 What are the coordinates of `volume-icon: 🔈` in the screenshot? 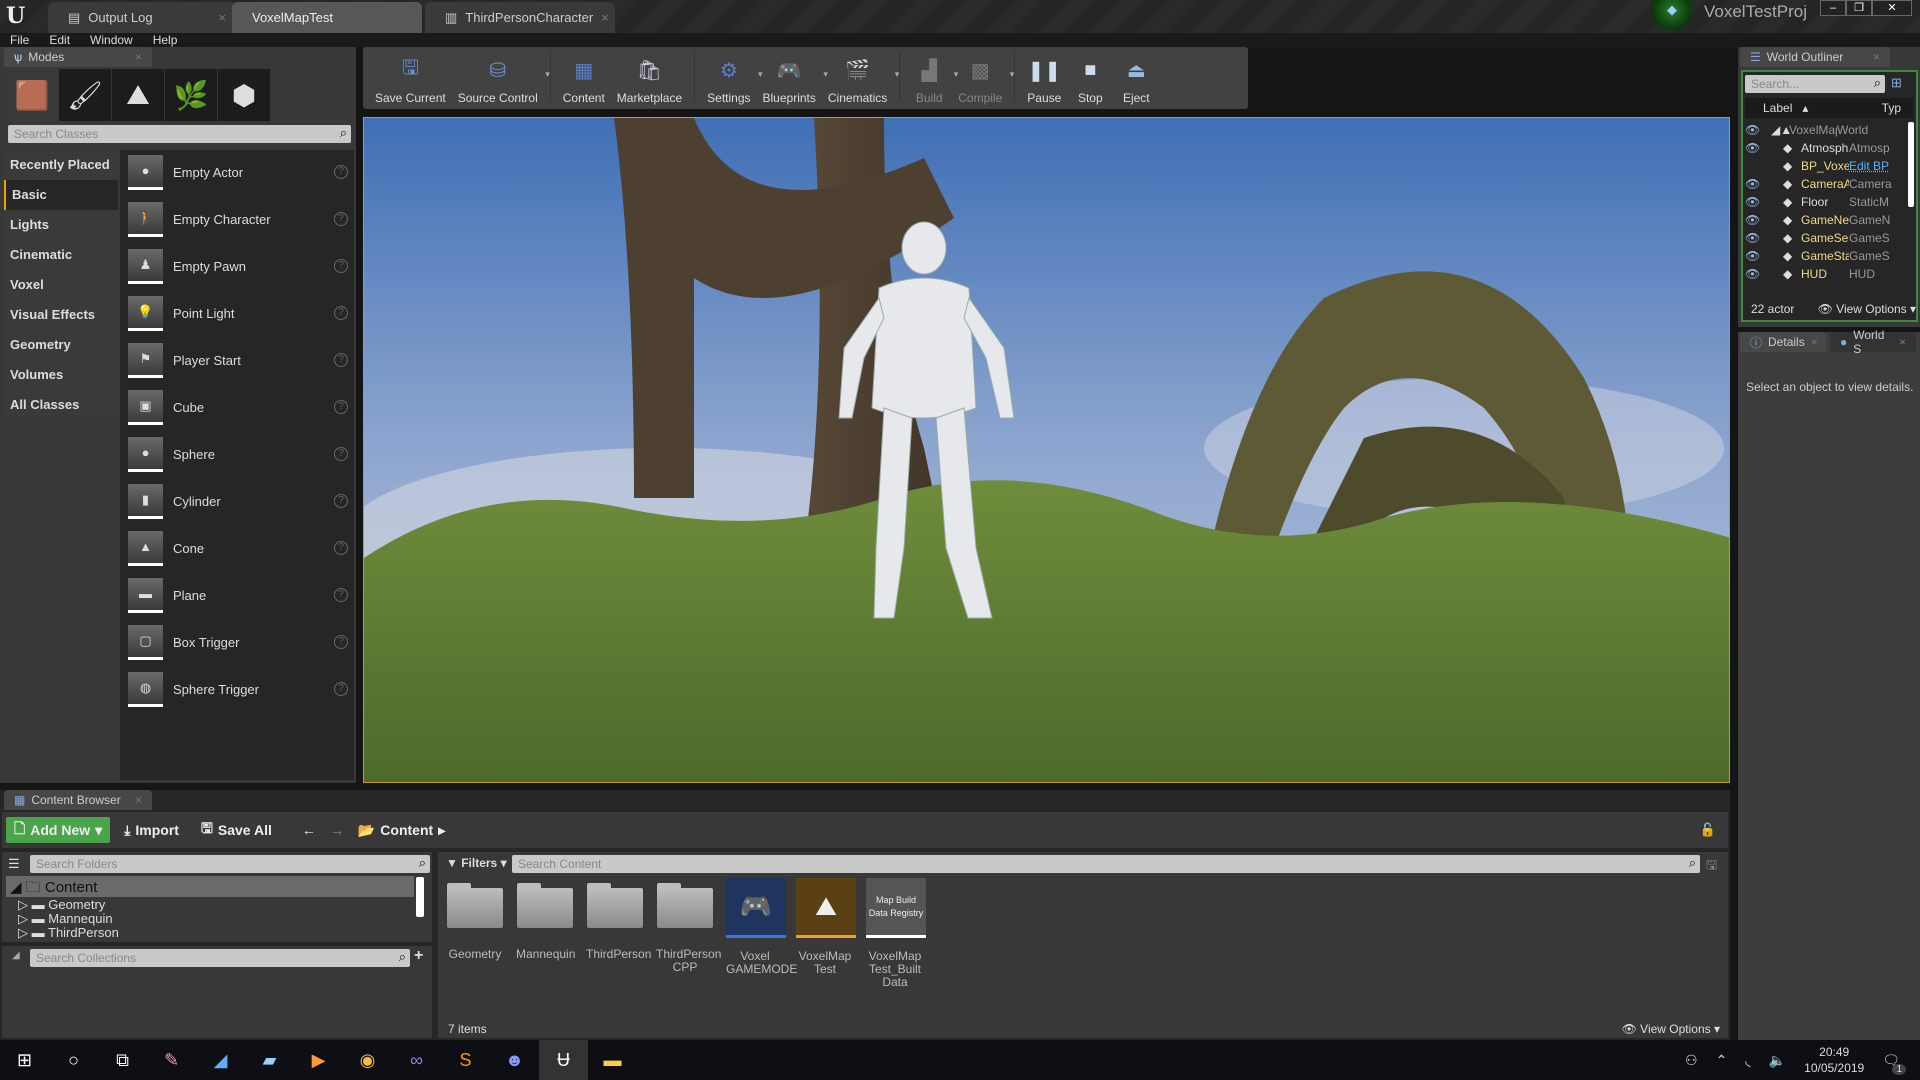 It's located at (1777, 1060).